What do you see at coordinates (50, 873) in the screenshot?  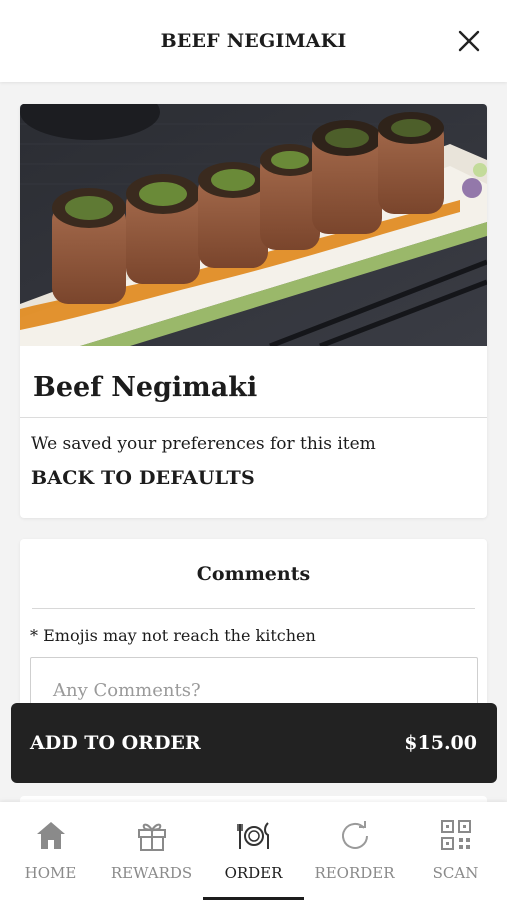 I see `tab-home-label: HOME` at bounding box center [50, 873].